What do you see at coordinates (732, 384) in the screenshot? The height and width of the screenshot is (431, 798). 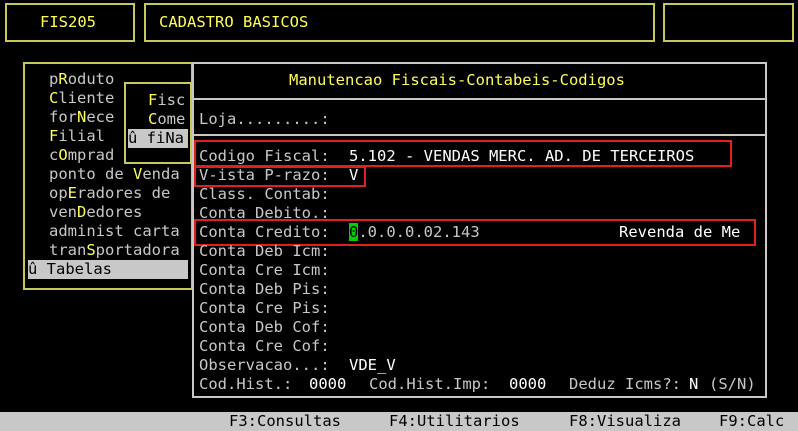 I see `deduz-icms-hint: (S/N)` at bounding box center [732, 384].